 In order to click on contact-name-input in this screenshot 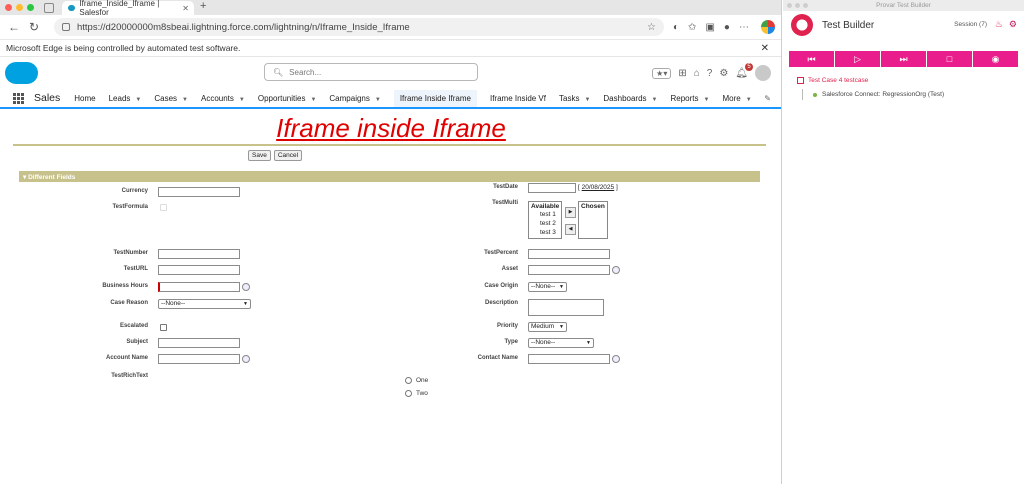, I will do `click(569, 359)`.